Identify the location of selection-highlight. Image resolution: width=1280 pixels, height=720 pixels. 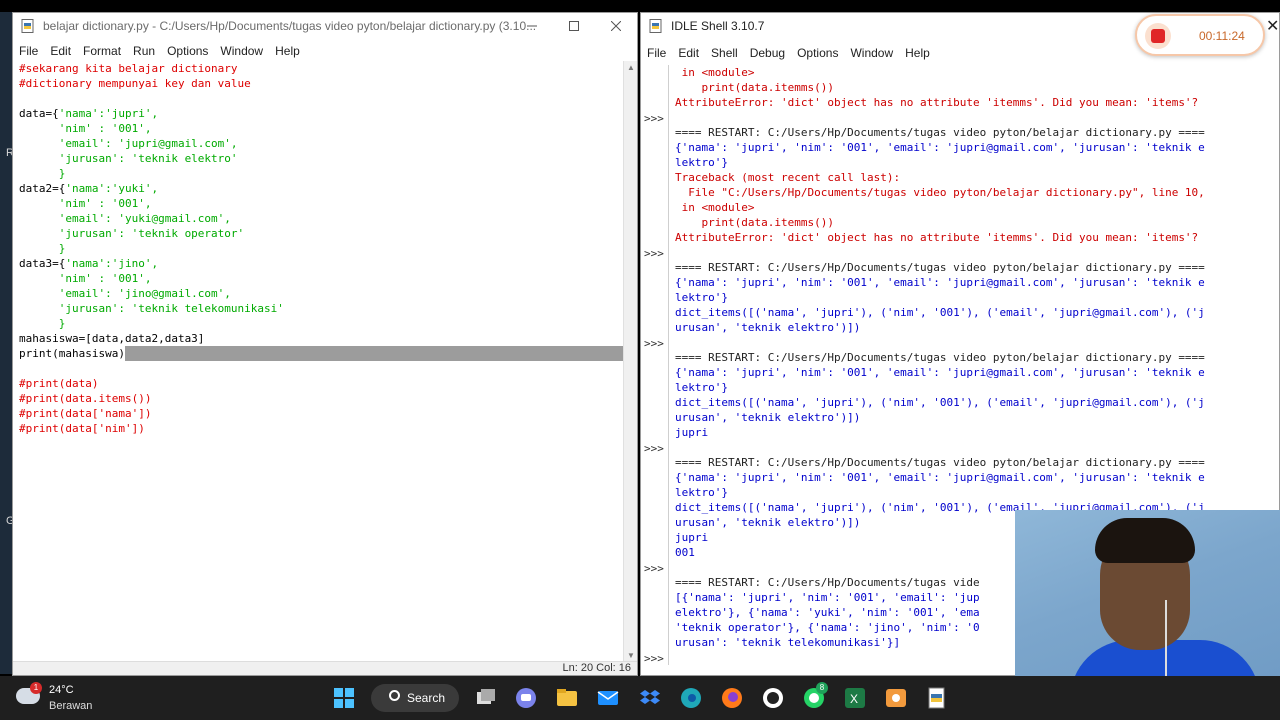
(373, 353).